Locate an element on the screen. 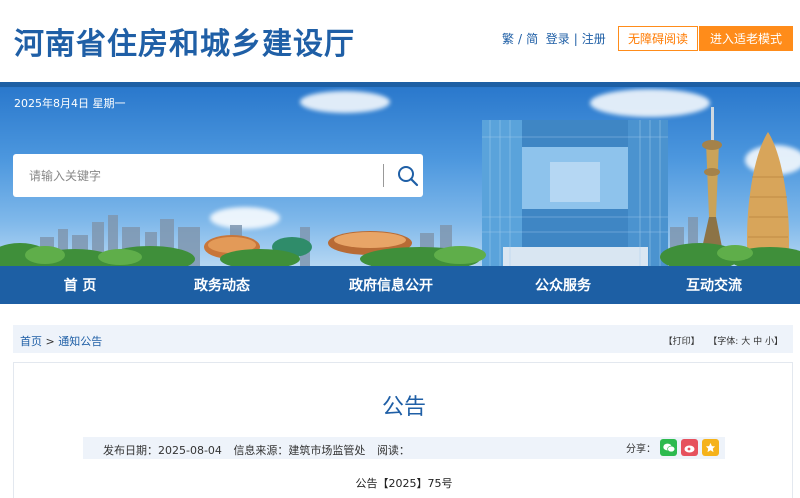 Image resolution: width=800 pixels, height=498 pixels. article-info: 发布日期：2025-08-04 信息来源：建筑市场监管处 阅读： is located at coordinates (260, 450).